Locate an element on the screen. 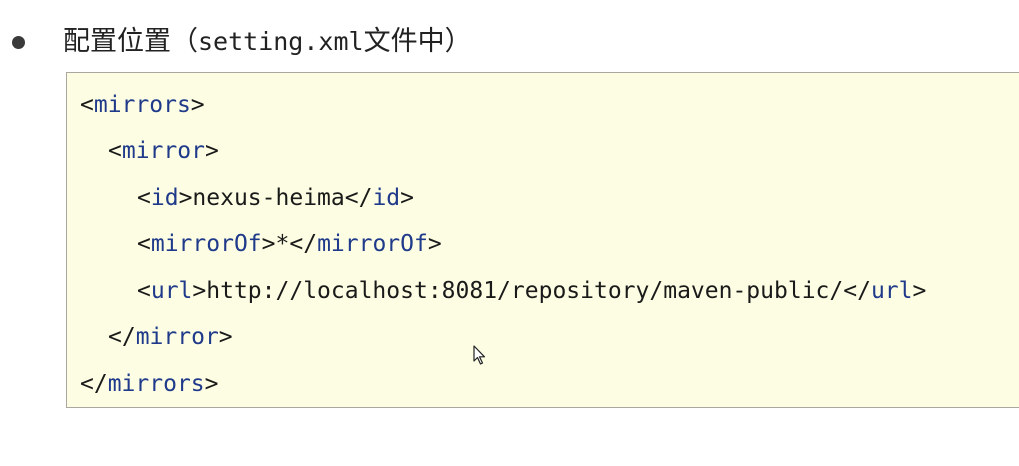  code-line-mirrors-close: </mirrors> is located at coordinates (149, 384).